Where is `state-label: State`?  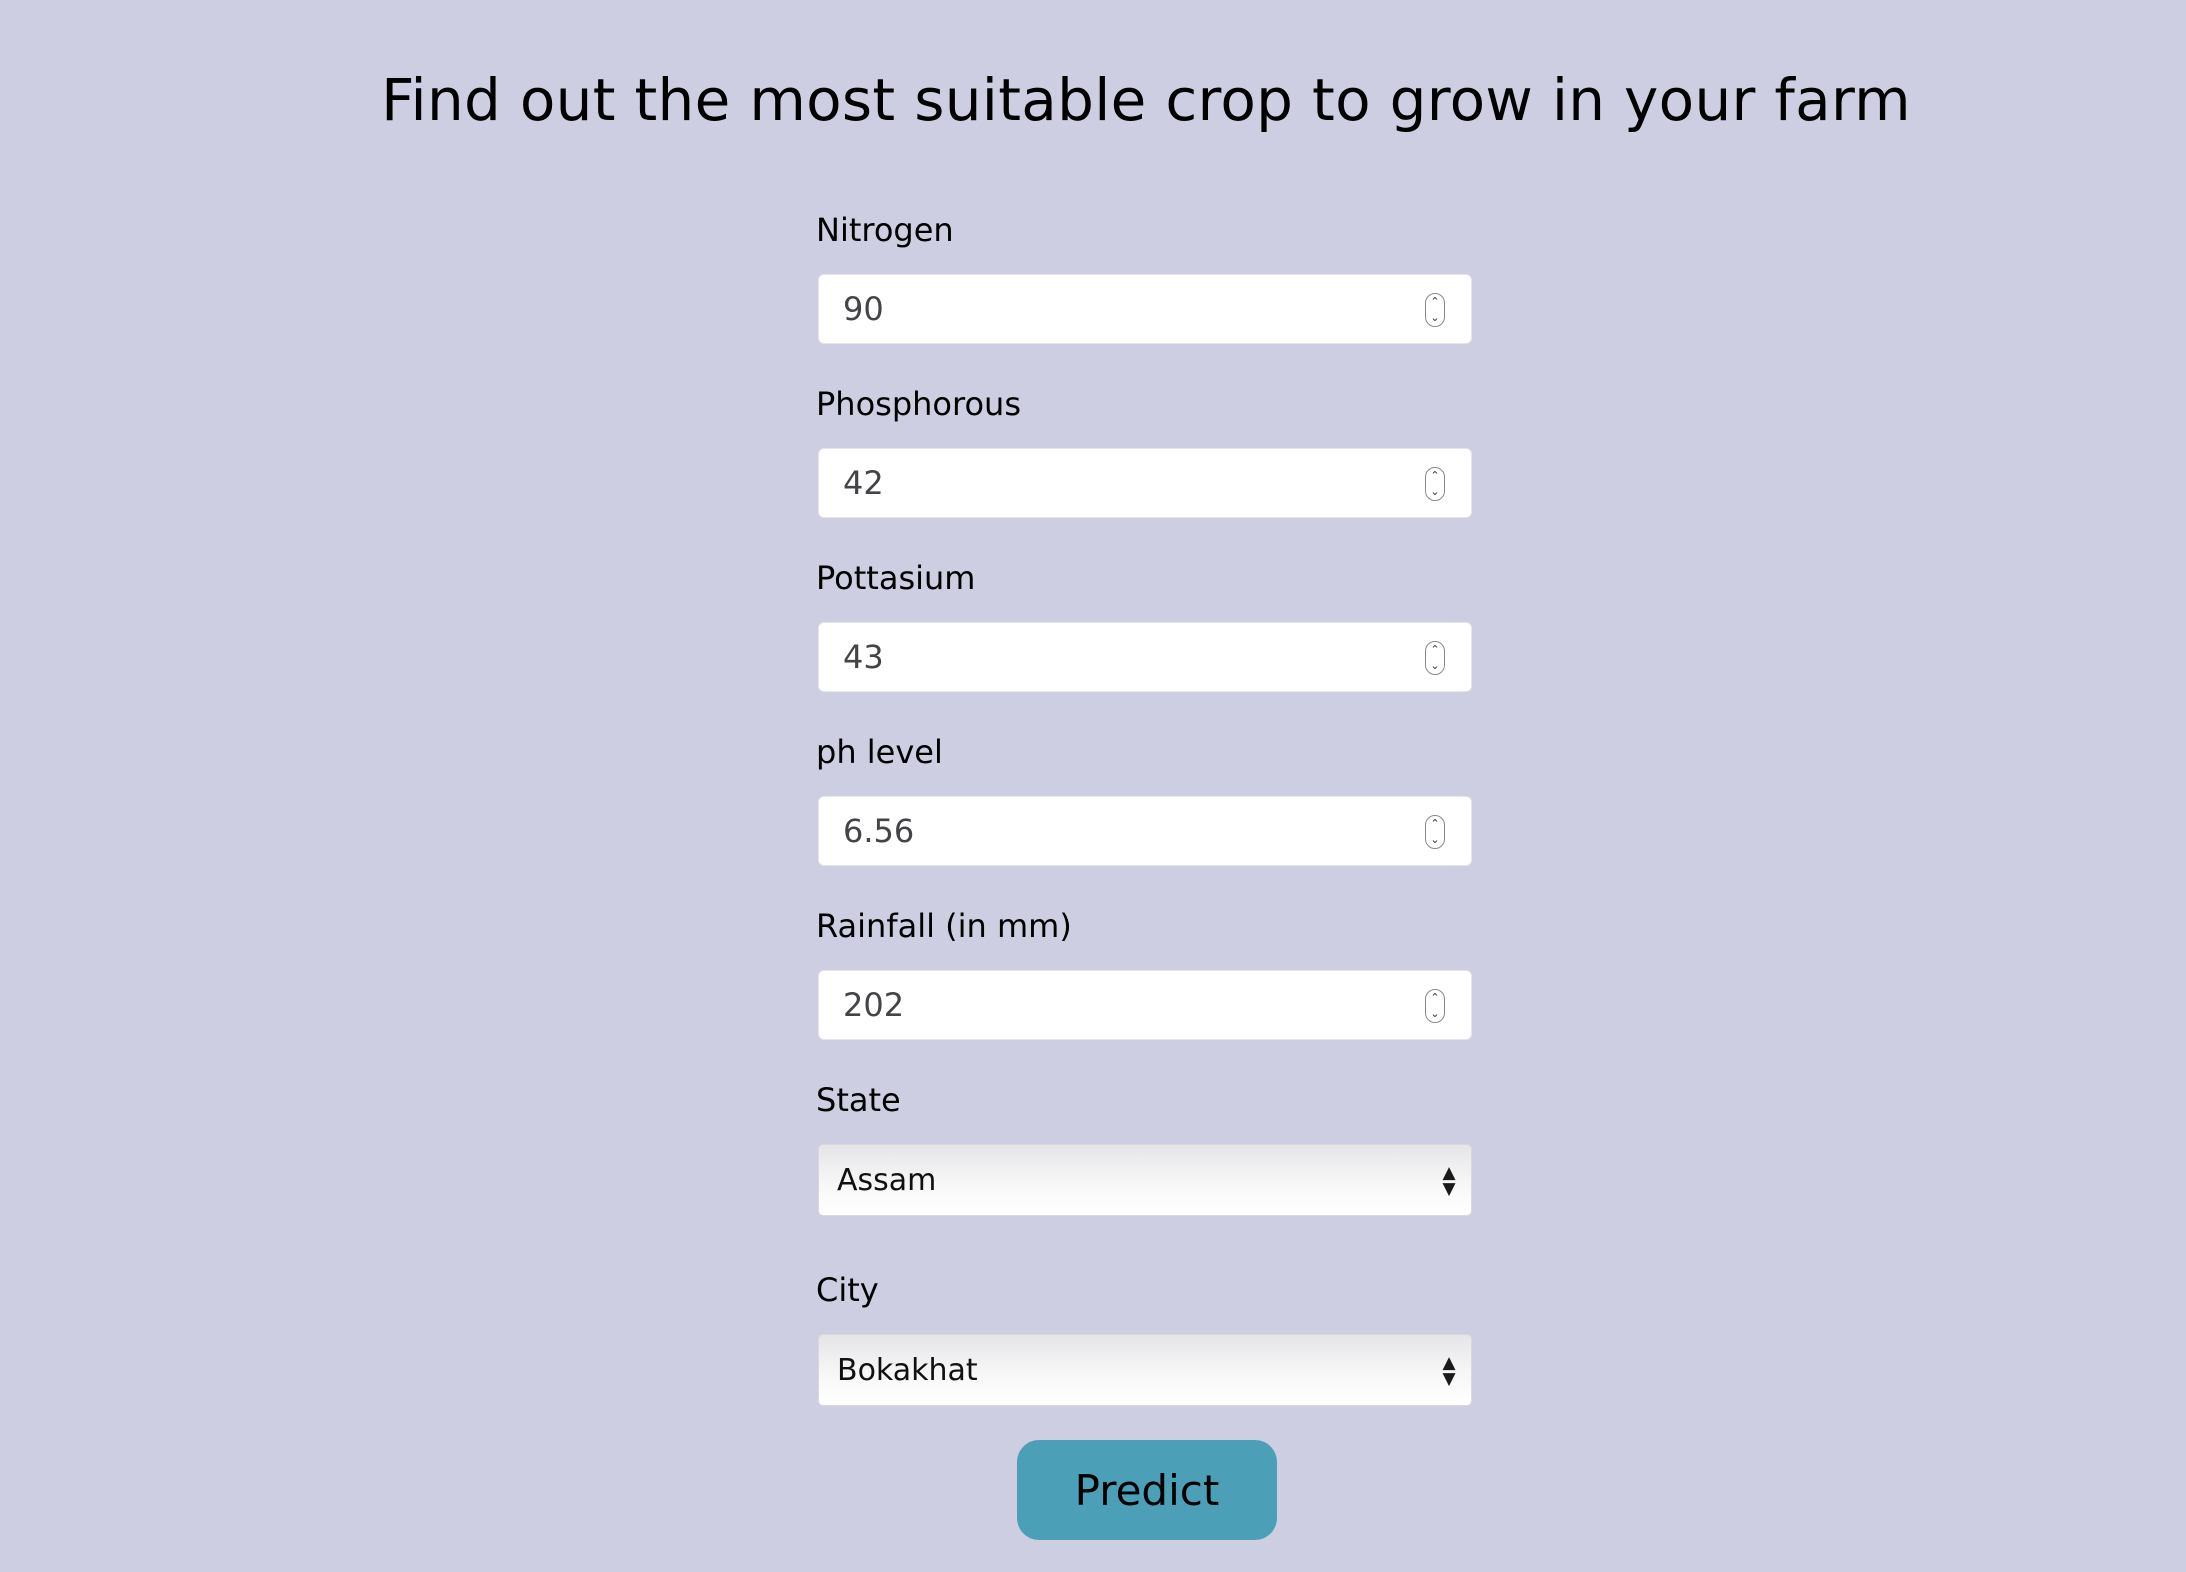
state-label: State is located at coordinates (858, 1100).